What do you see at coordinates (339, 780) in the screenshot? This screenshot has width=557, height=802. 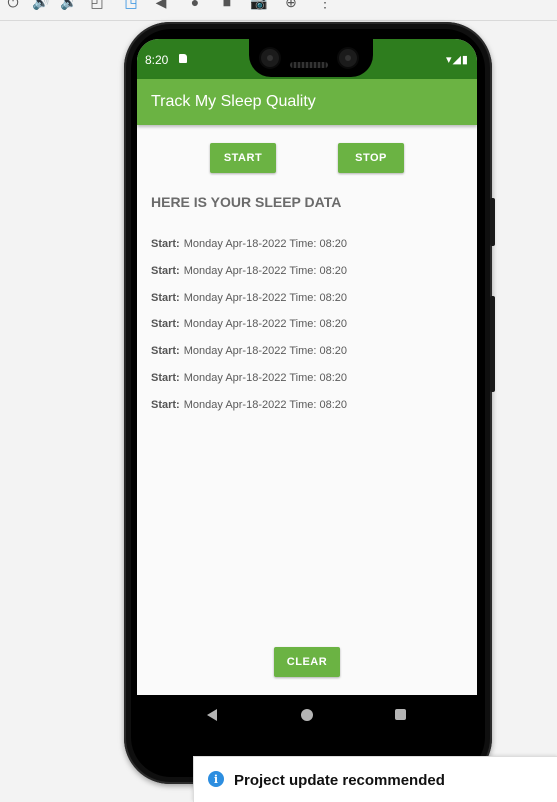 I see `notification-text: Project update recommended` at bounding box center [339, 780].